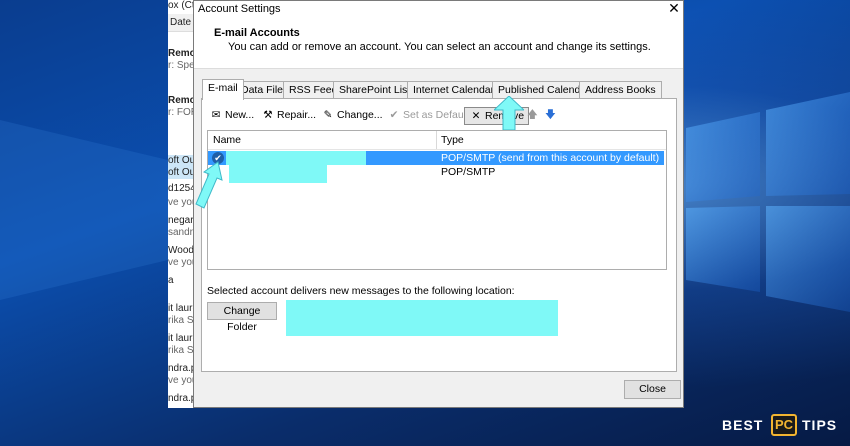 The width and height of the screenshot is (850, 446). What do you see at coordinates (180, 66) in the screenshot?
I see `message-list-item: r: Spec` at bounding box center [180, 66].